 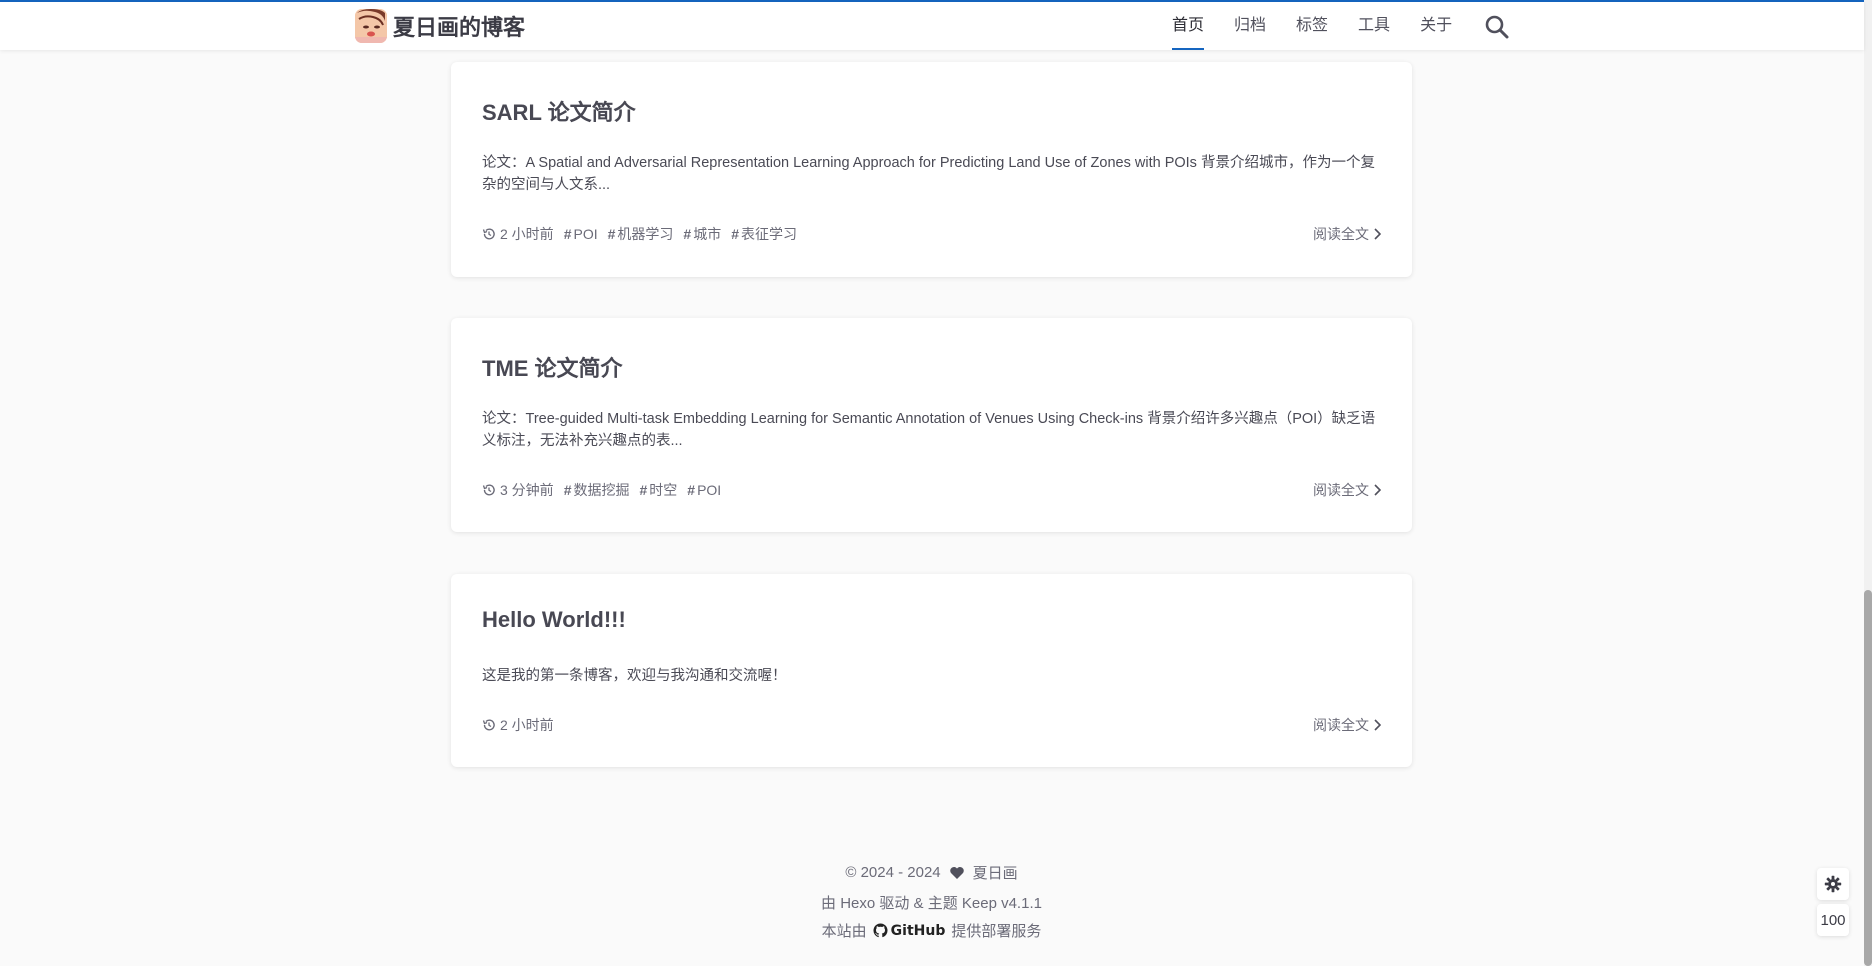 I want to click on github-label: GitHub, so click(x=918, y=930).